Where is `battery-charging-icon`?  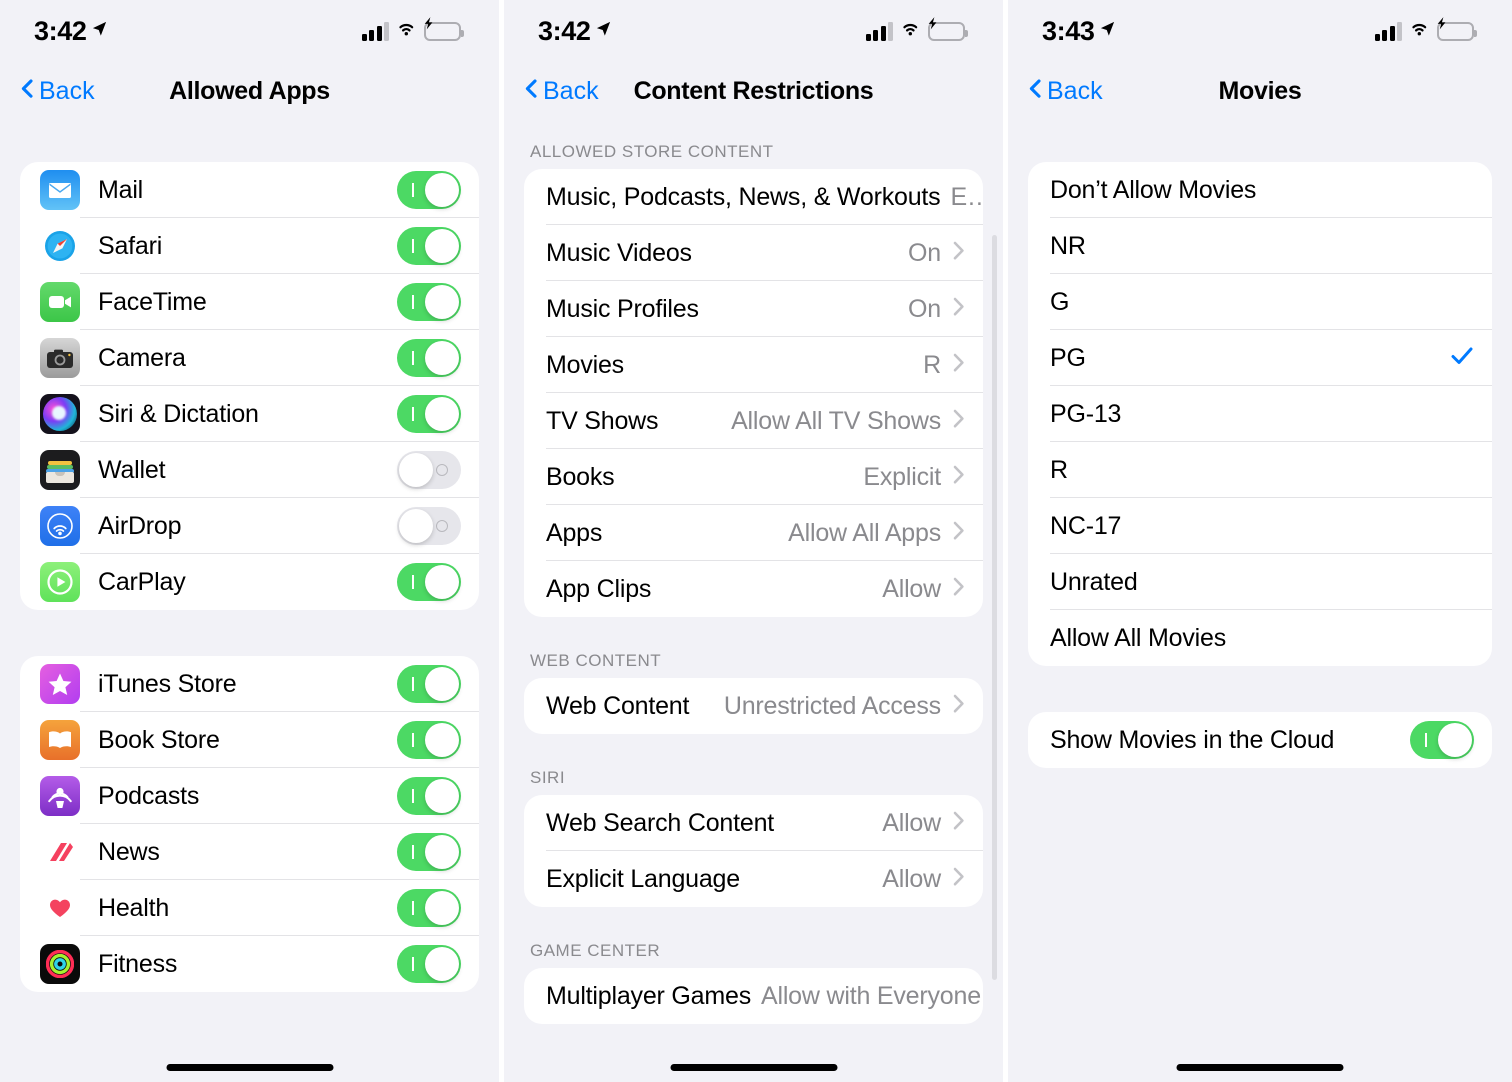
battery-charging-icon is located at coordinates (1457, 28).